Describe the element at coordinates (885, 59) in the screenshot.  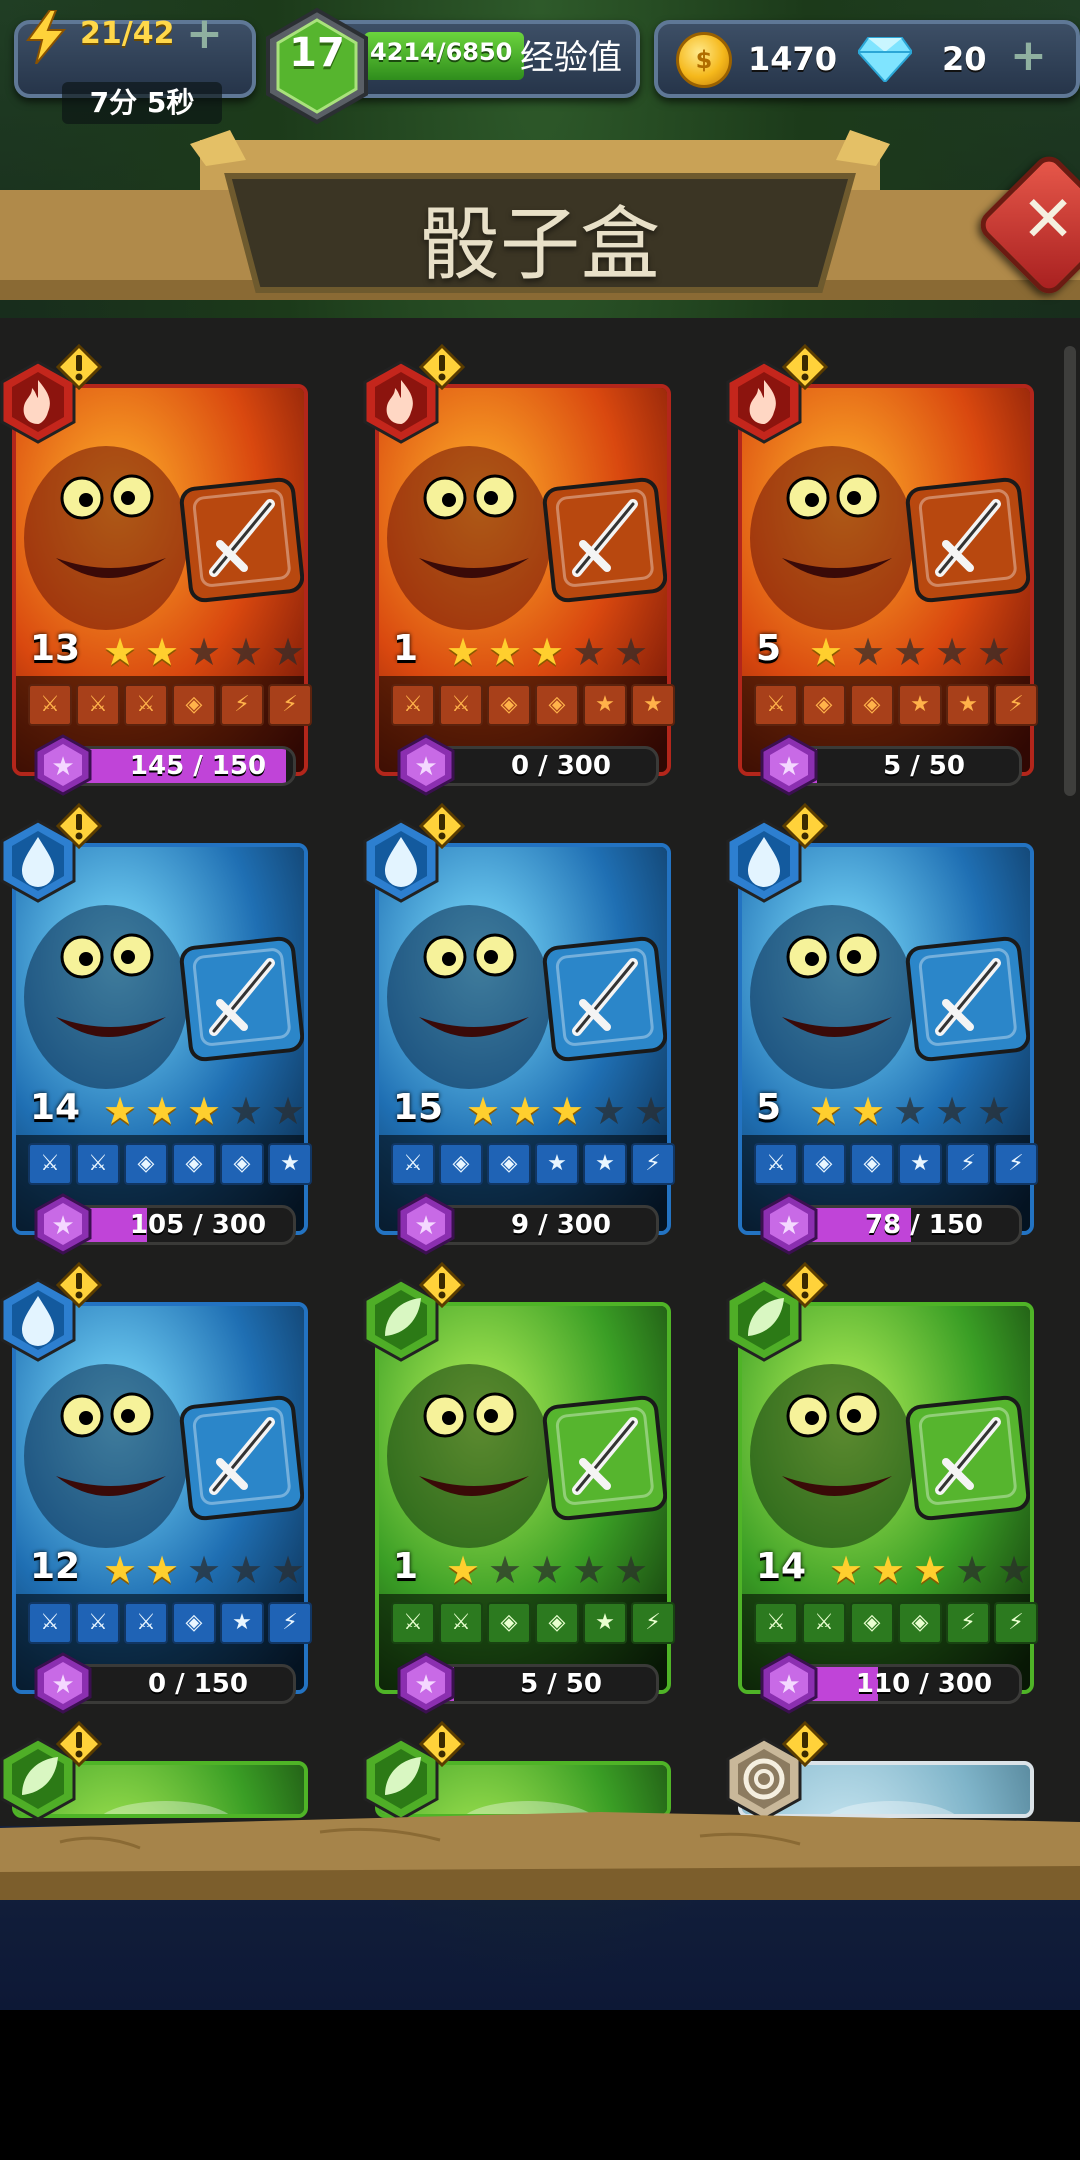
I see `diamond-gem-icon` at that location.